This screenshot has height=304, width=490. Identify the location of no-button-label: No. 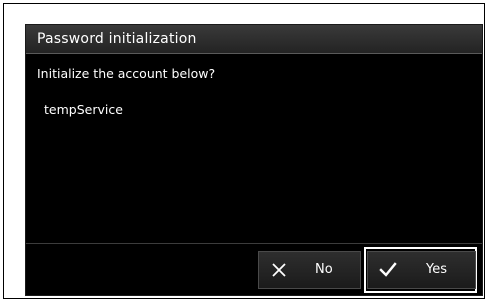
(324, 269).